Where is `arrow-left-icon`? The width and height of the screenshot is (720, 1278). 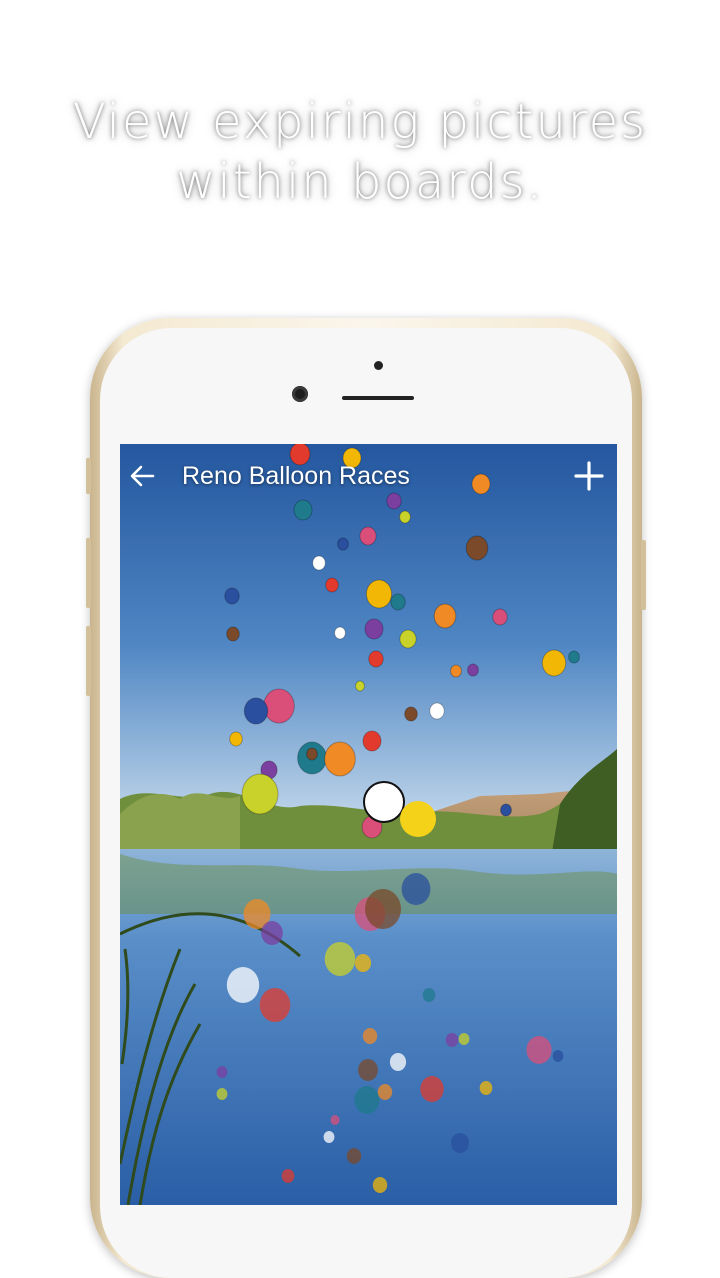
arrow-left-icon is located at coordinates (142, 476).